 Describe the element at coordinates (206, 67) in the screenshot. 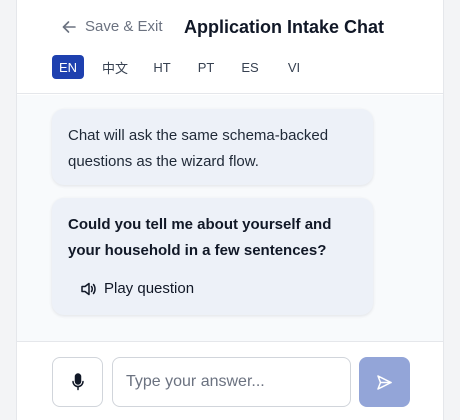

I see `language-option-pt: PT` at that location.